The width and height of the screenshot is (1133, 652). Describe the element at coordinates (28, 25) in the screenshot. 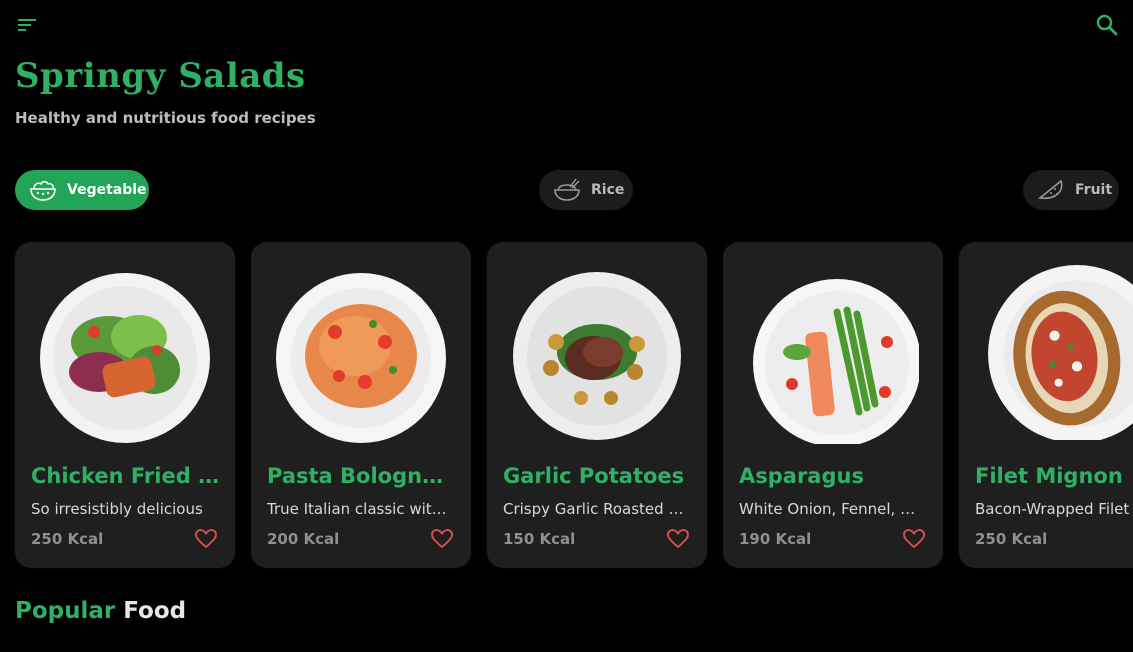

I see `menu-icon` at that location.